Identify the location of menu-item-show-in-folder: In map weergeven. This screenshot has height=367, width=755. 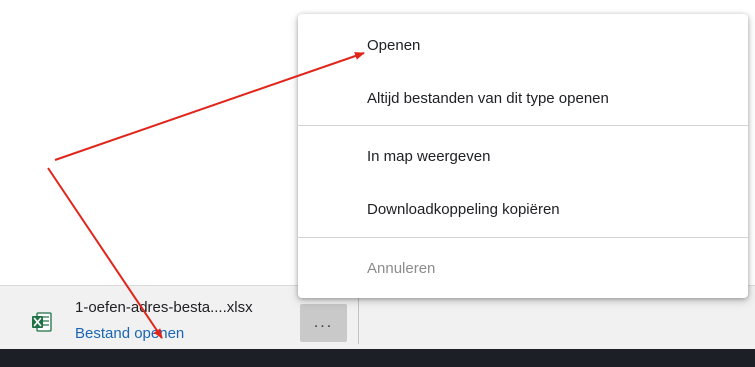
(523, 157).